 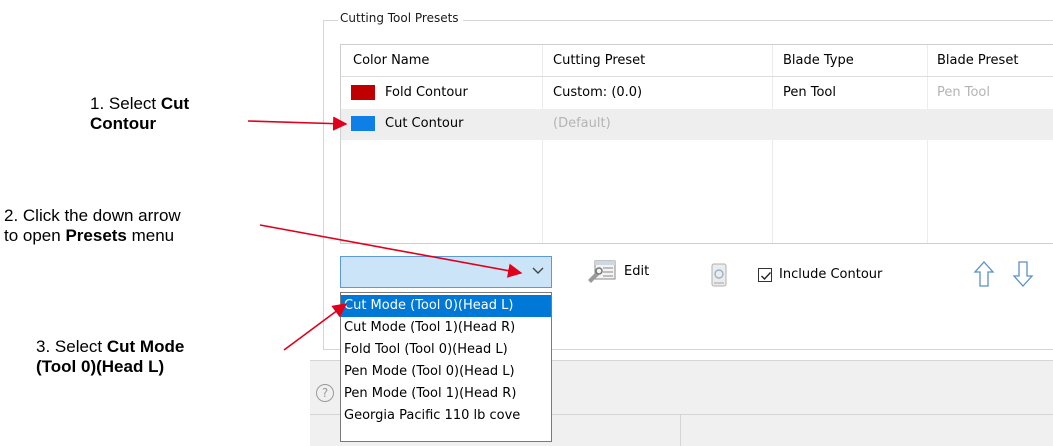 What do you see at coordinates (400, 18) in the screenshot?
I see `group-title: Cutting Tool Presets` at bounding box center [400, 18].